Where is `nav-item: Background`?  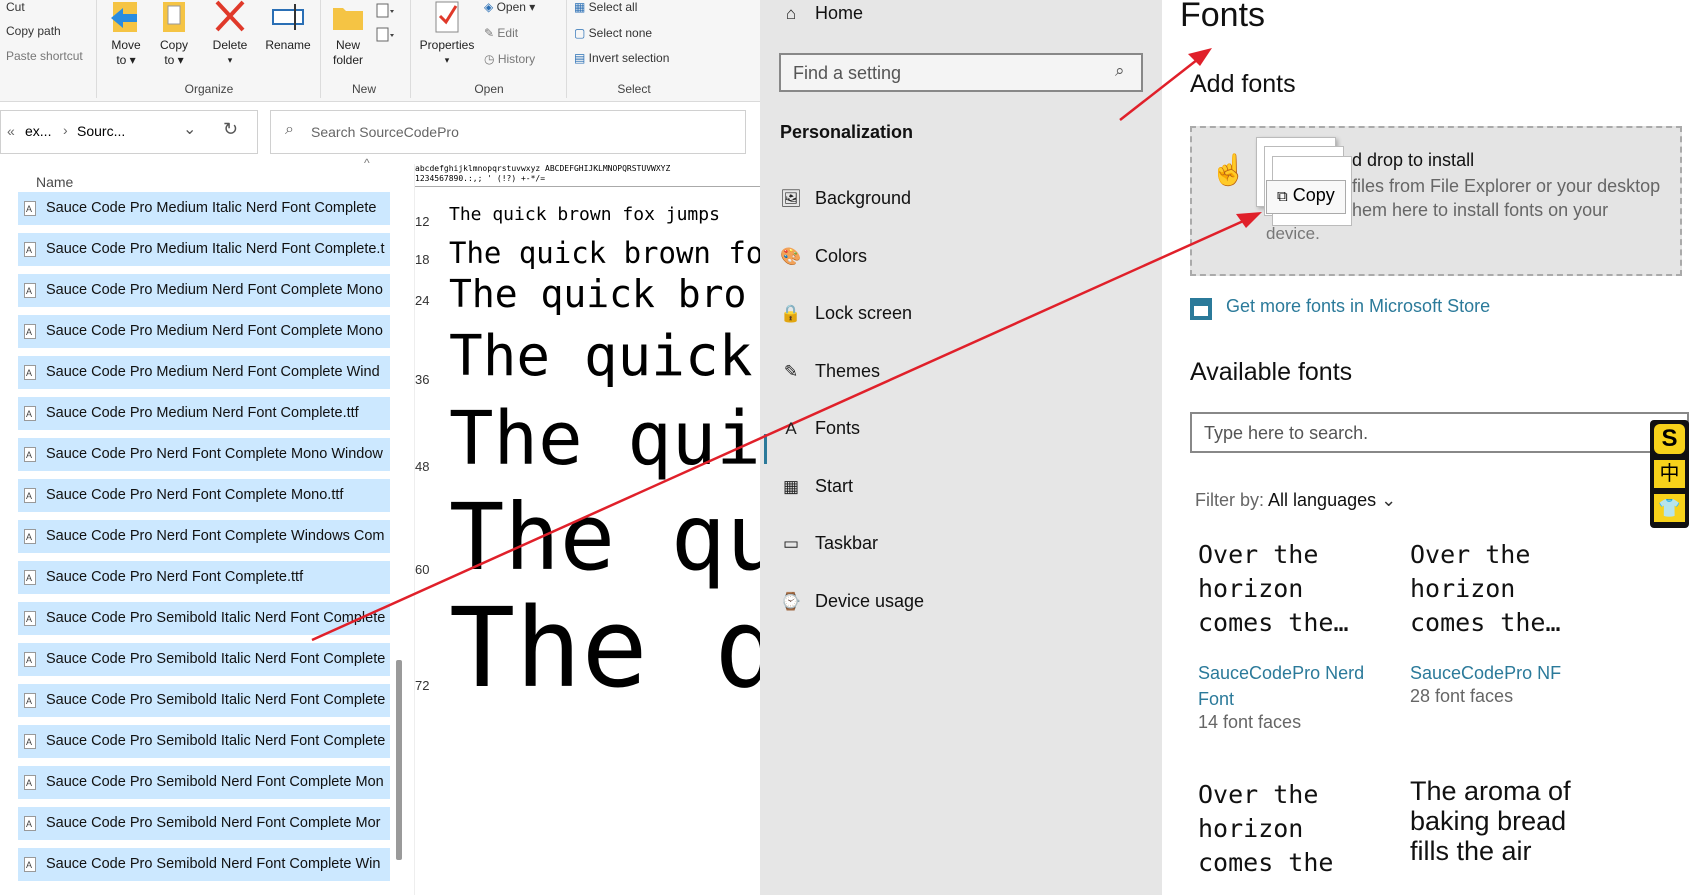 nav-item: Background is located at coordinates (863, 198).